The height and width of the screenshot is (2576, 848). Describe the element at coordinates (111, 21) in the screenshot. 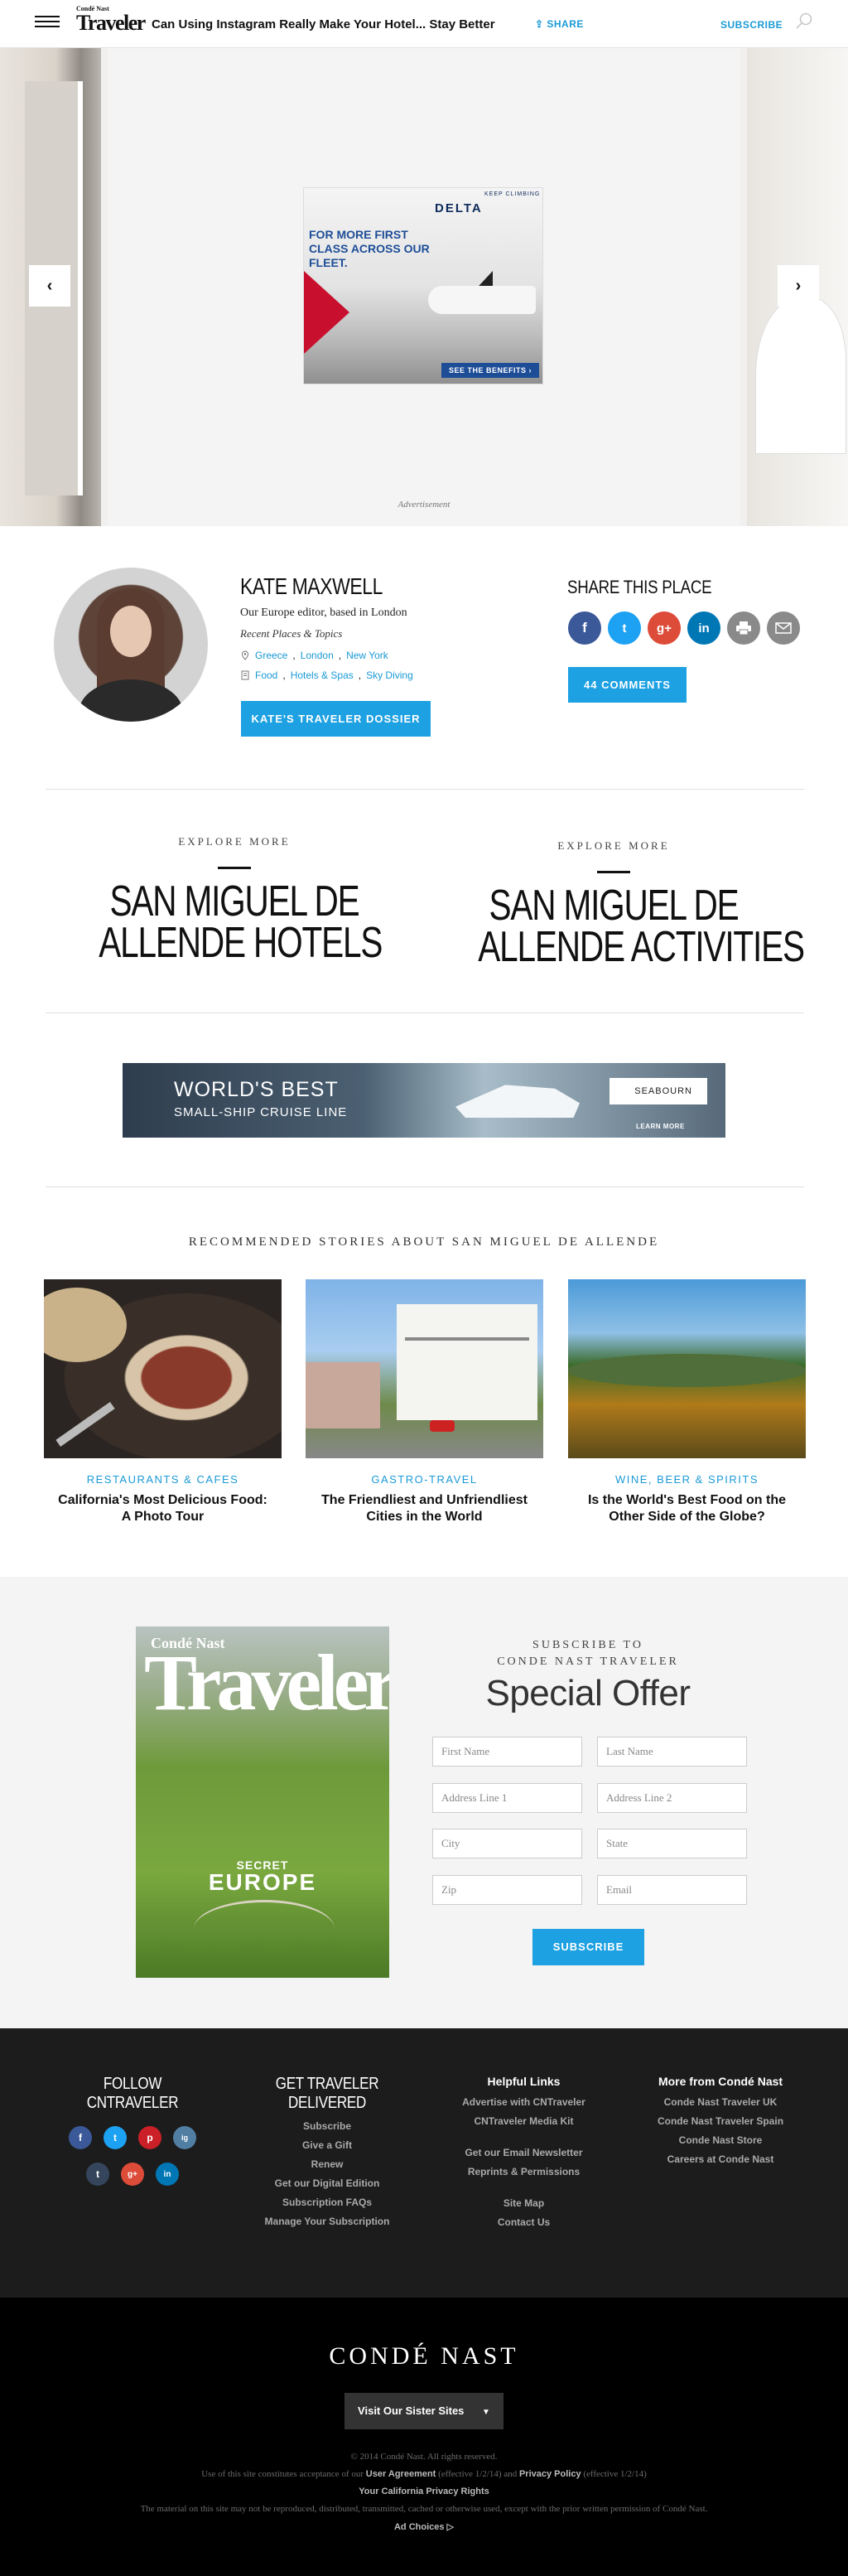

I see `traveler-logo: Condé Nast Traveler` at that location.